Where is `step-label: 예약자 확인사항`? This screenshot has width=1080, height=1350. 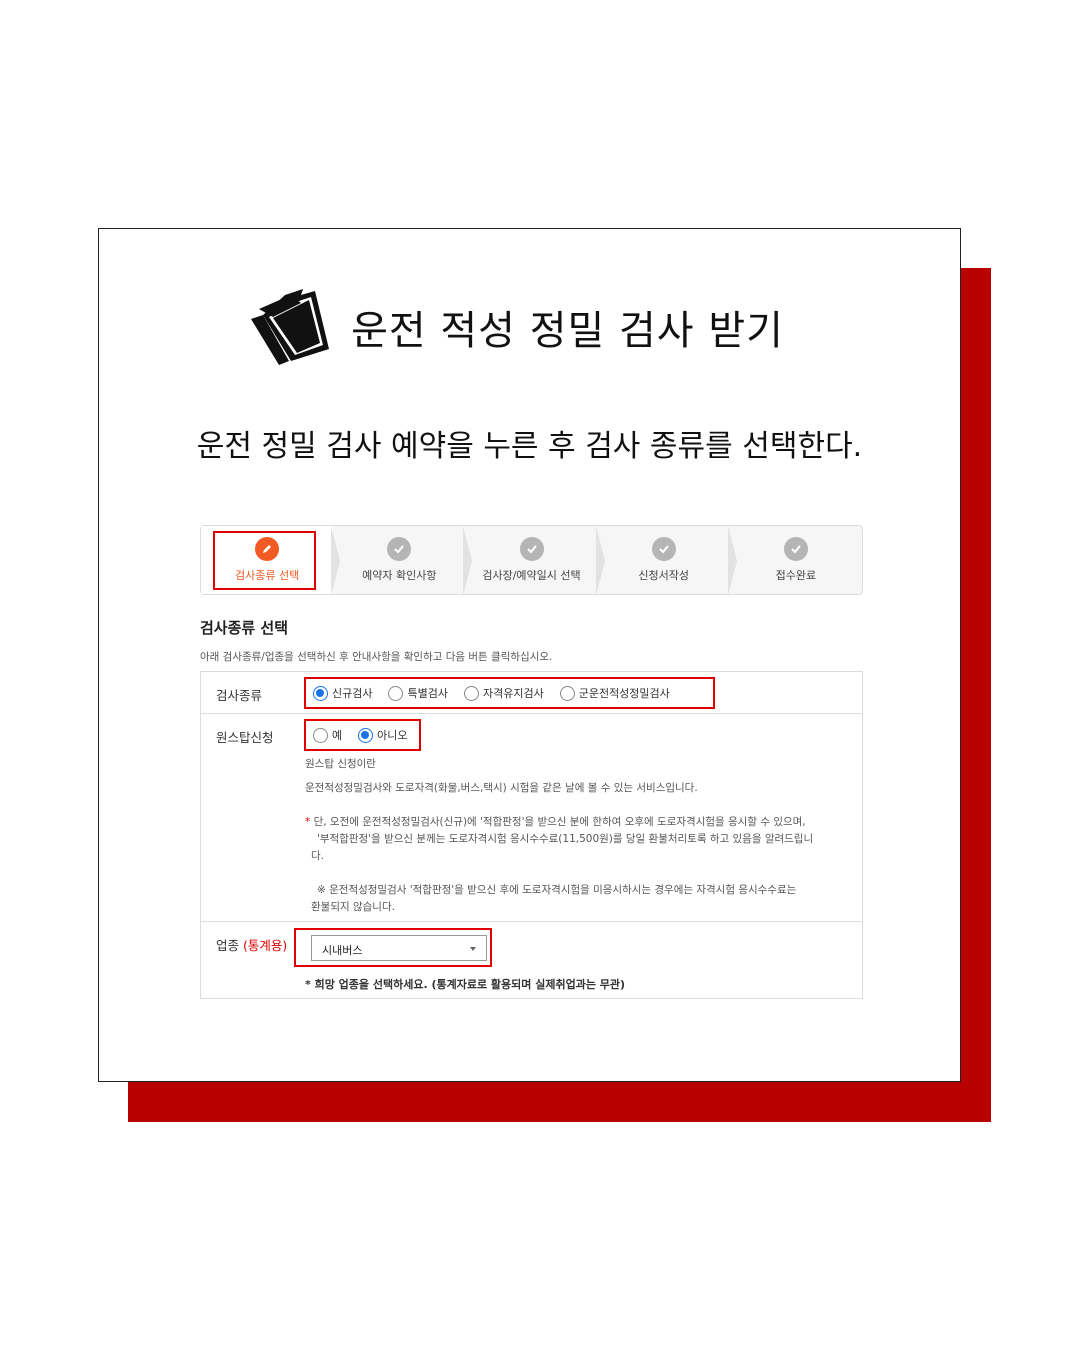
step-label: 예약자 확인사항 is located at coordinates (399, 575).